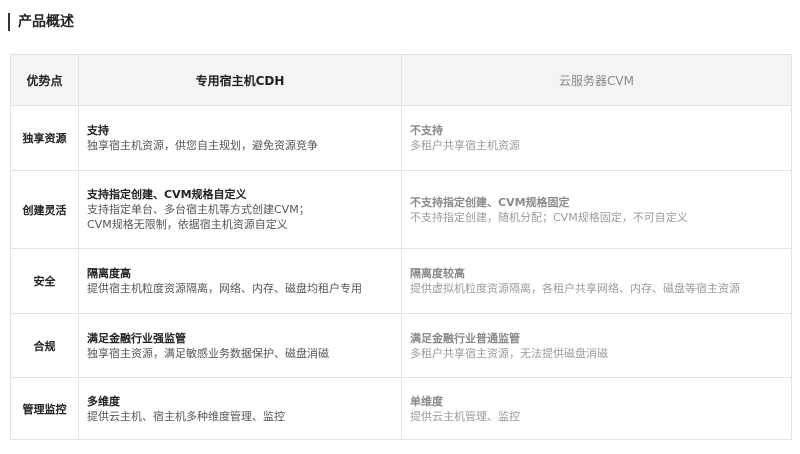 The width and height of the screenshot is (800, 454). I want to click on table-header-row: 优势点 专用宿主机CDH 云服务器CVM, so click(401, 80).